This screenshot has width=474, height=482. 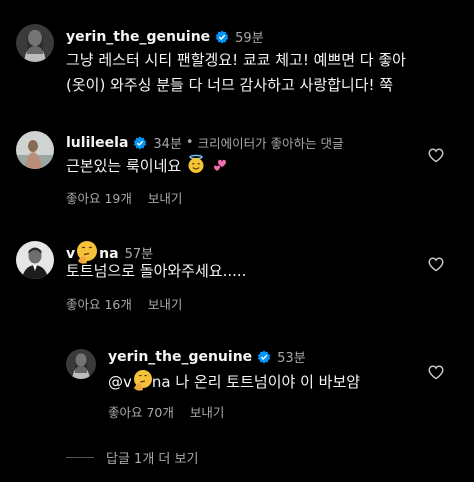 What do you see at coordinates (270, 143) in the screenshot?
I see `creator-liked-label: 크리에이터가 좋아하는 댓글` at bounding box center [270, 143].